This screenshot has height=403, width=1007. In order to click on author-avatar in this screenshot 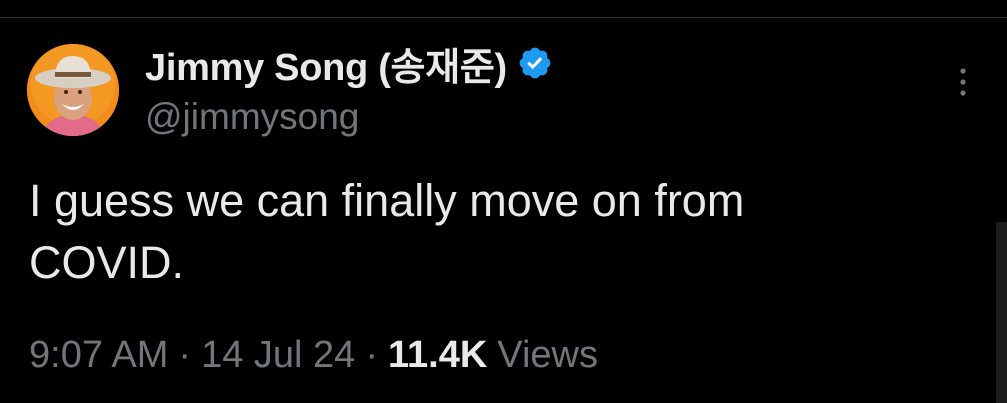, I will do `click(73, 90)`.